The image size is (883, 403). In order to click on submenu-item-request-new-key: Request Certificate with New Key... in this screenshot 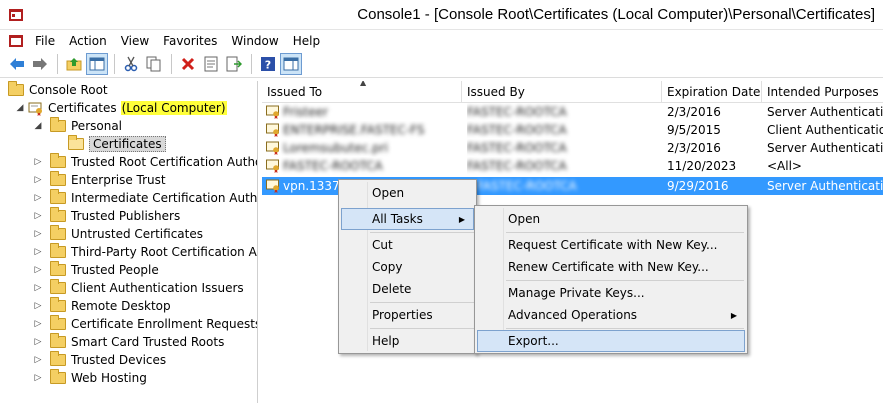, I will do `click(611, 245)`.